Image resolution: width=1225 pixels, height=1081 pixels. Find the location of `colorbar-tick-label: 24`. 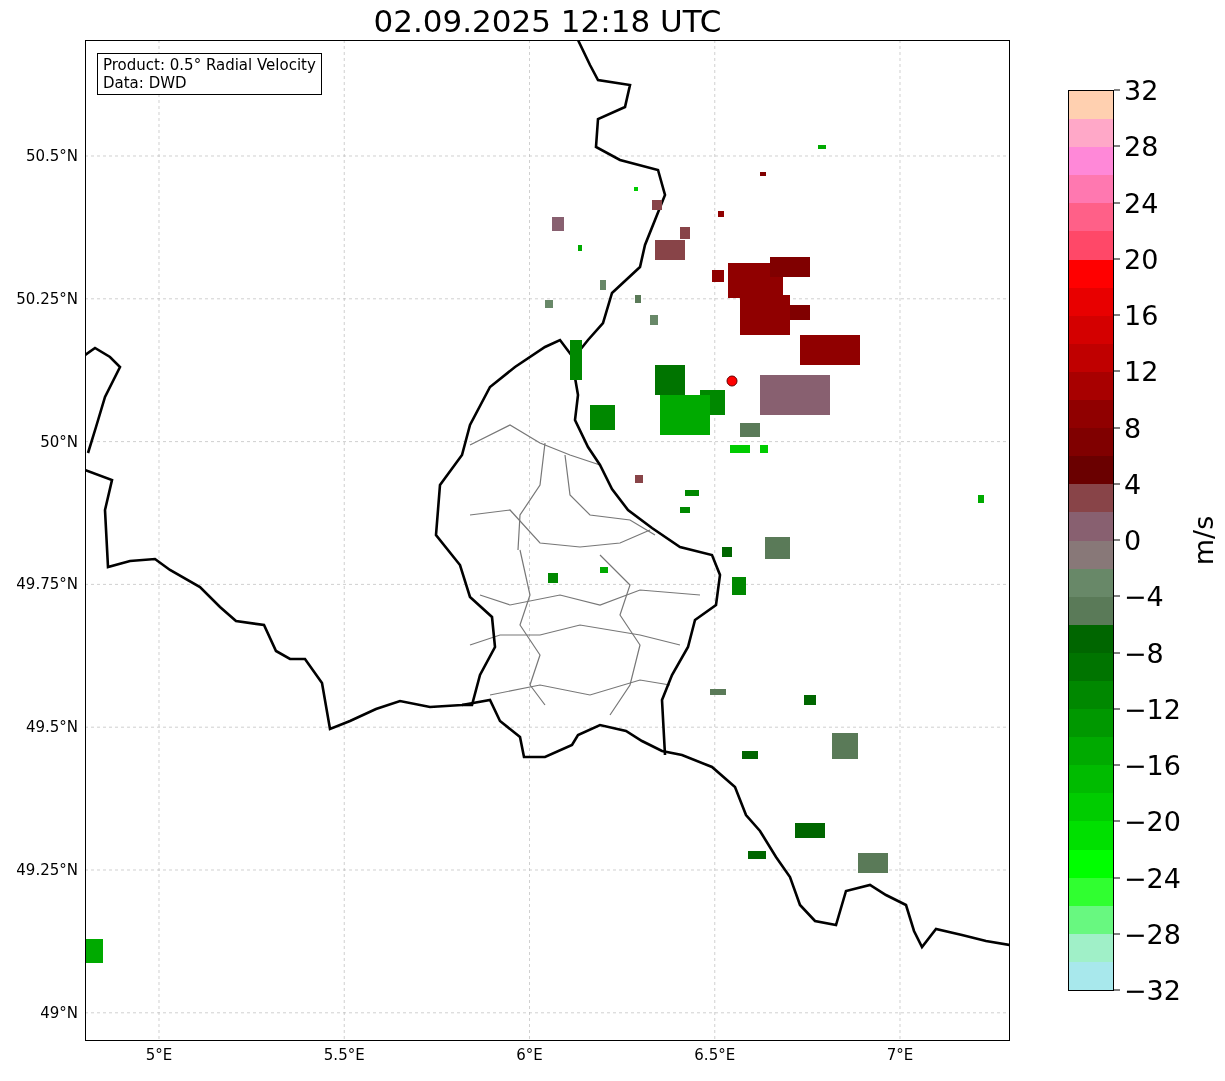

colorbar-tick-label: 24 is located at coordinates (1136, 202).